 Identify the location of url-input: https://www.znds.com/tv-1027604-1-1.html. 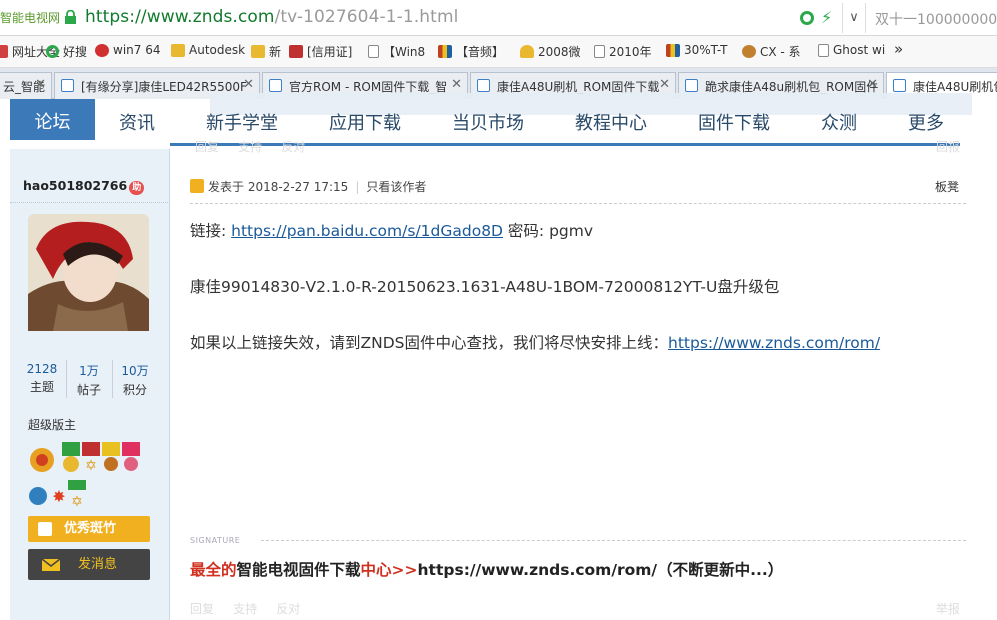
(271, 17).